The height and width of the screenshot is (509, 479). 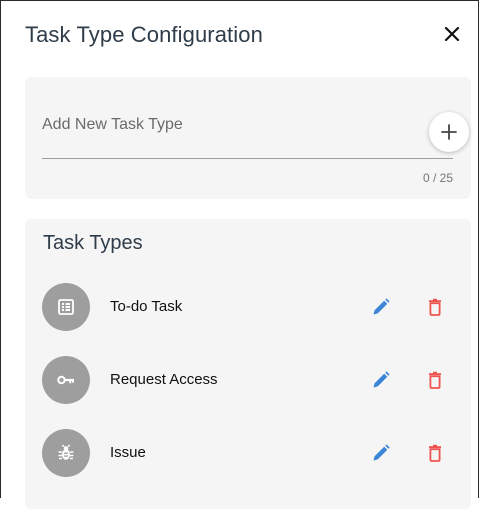 I want to click on plus-icon, so click(x=449, y=132).